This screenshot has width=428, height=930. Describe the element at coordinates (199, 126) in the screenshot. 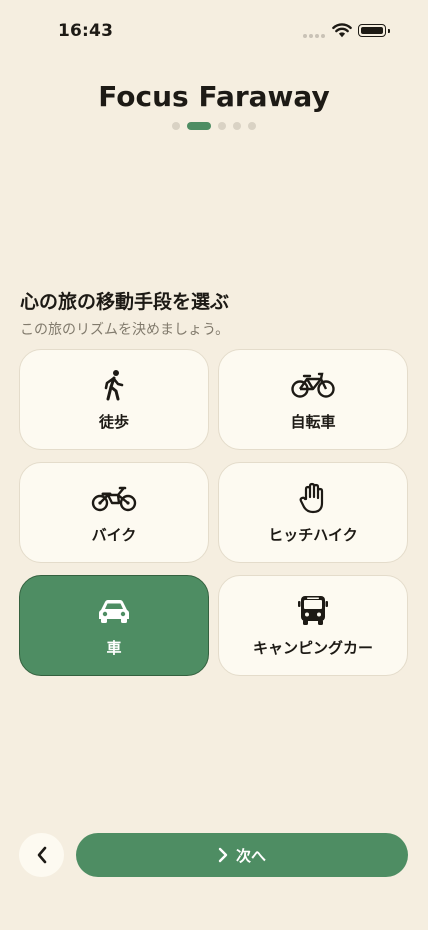

I see `progress-dot-current` at that location.